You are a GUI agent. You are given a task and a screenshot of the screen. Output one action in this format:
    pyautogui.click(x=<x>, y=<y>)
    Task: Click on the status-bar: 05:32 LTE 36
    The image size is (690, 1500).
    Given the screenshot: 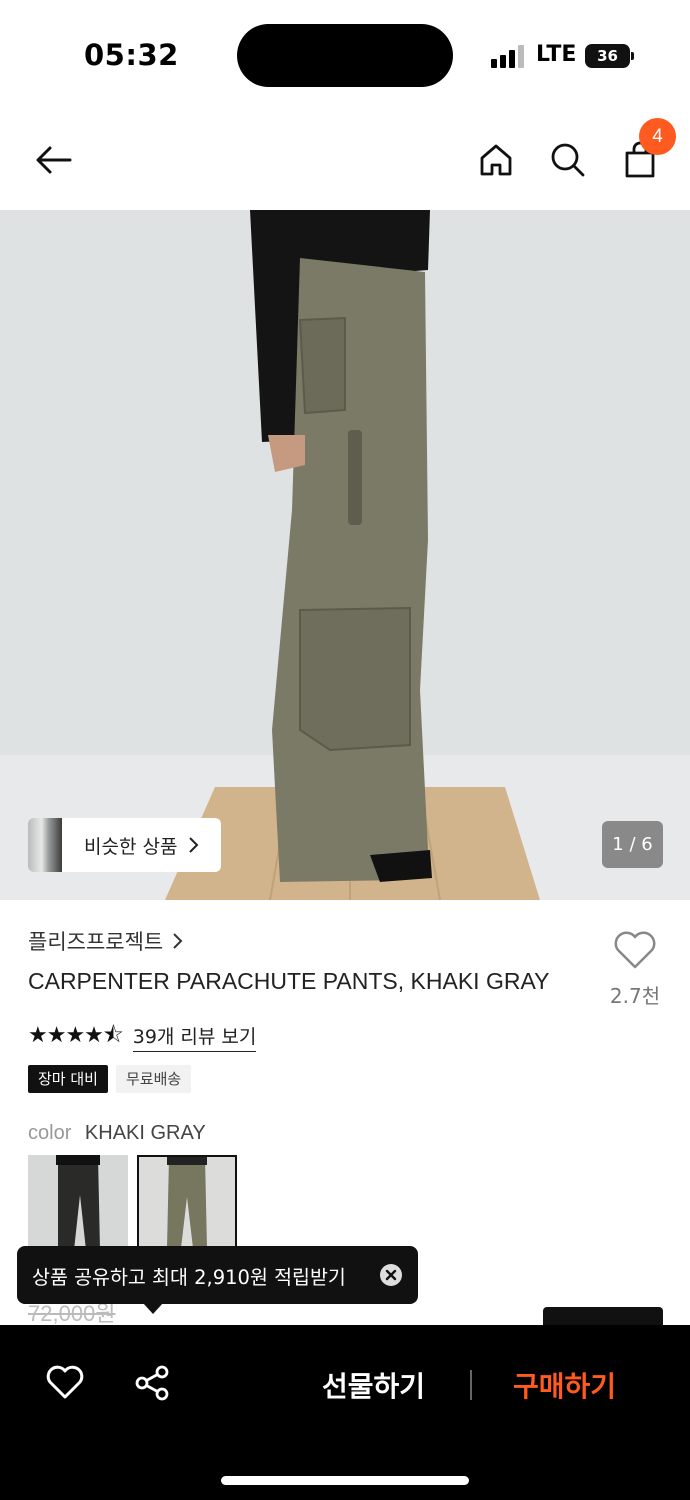 What is the action you would take?
    pyautogui.click(x=345, y=55)
    